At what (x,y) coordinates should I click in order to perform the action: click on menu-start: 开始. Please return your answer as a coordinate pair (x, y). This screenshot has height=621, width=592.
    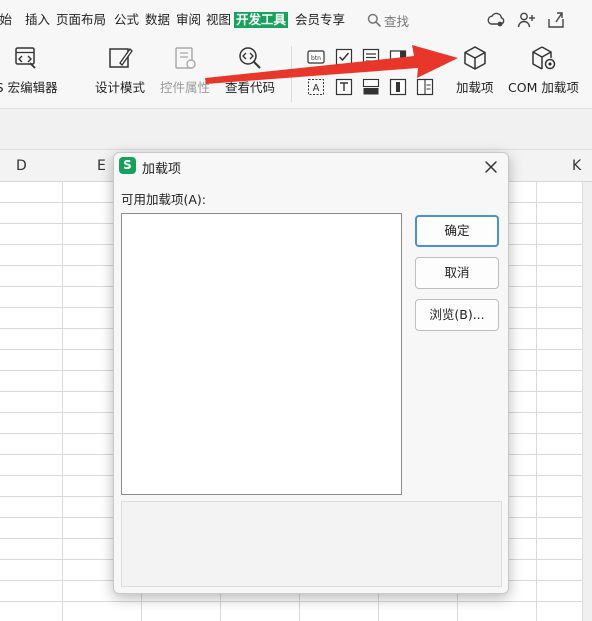
    Looking at the image, I should click on (6, 20).